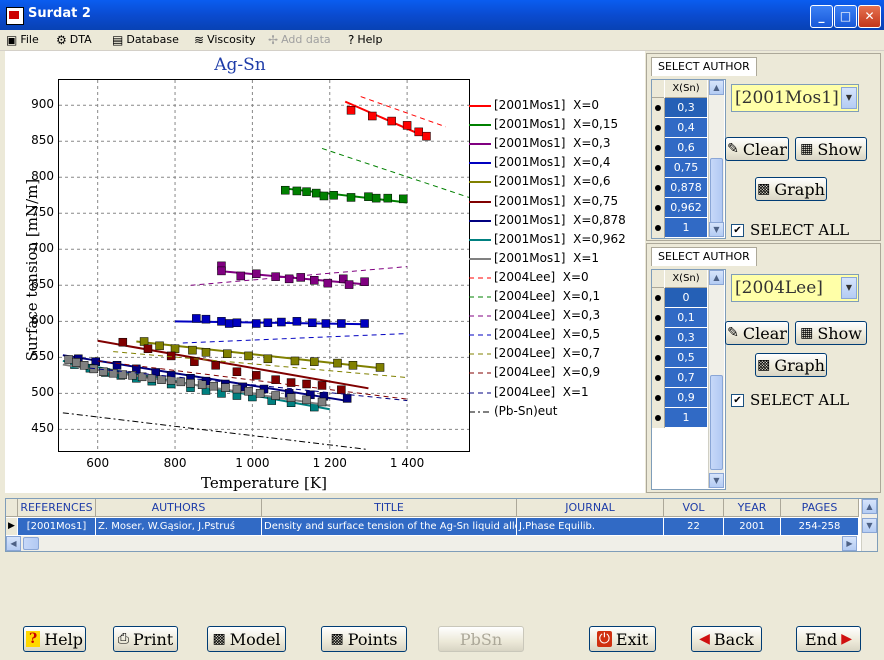  What do you see at coordinates (372, 639) in the screenshot?
I see `points-button-label: Points` at bounding box center [372, 639].